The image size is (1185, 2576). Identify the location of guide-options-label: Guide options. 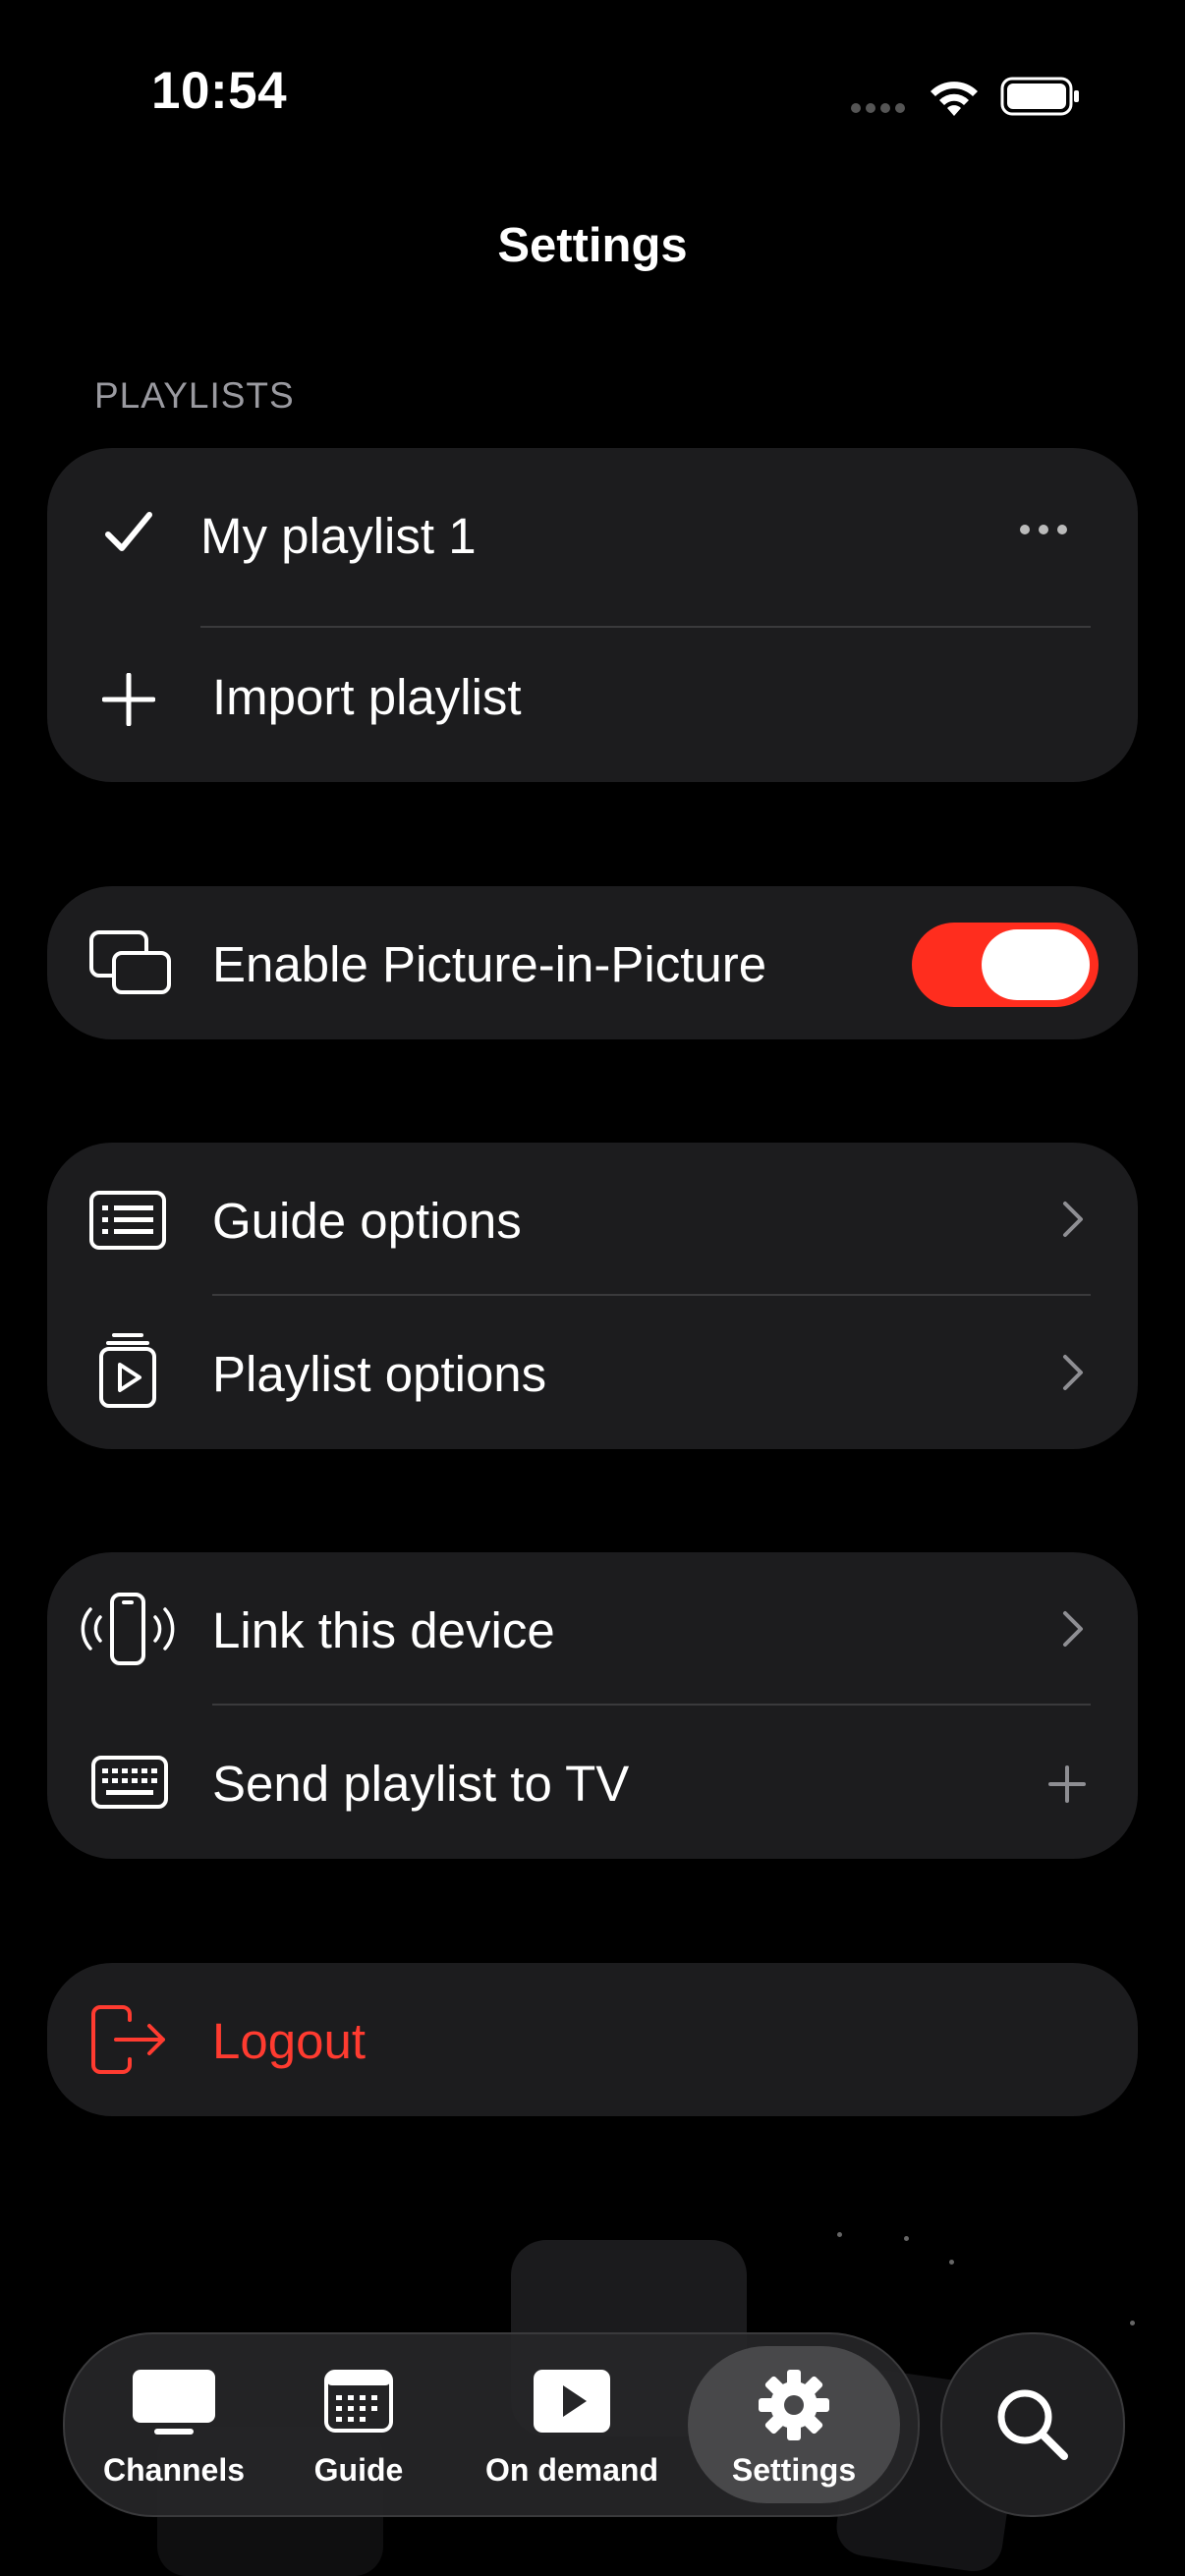
(367, 1221).